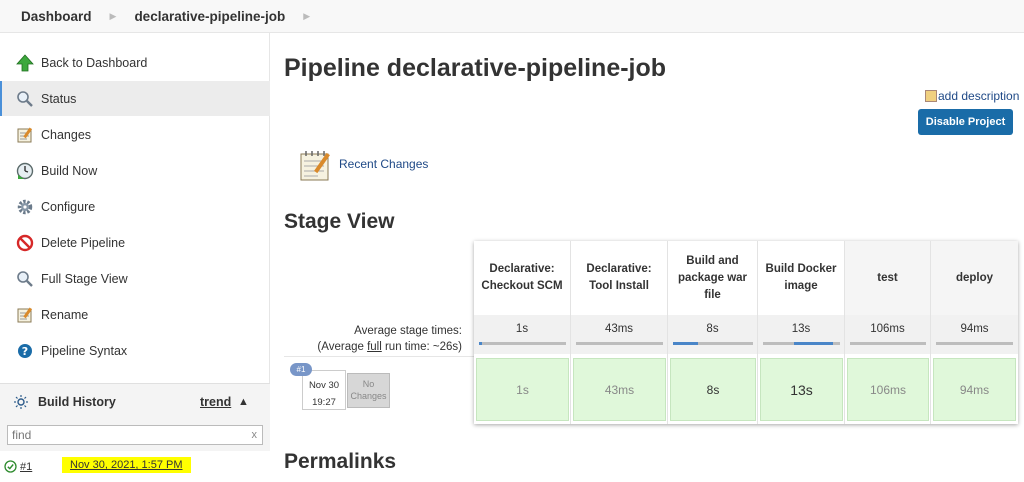 This screenshot has height=482, width=1024. Describe the element at coordinates (69, 170) in the screenshot. I see `sidebar-item-label: Build Now` at that location.